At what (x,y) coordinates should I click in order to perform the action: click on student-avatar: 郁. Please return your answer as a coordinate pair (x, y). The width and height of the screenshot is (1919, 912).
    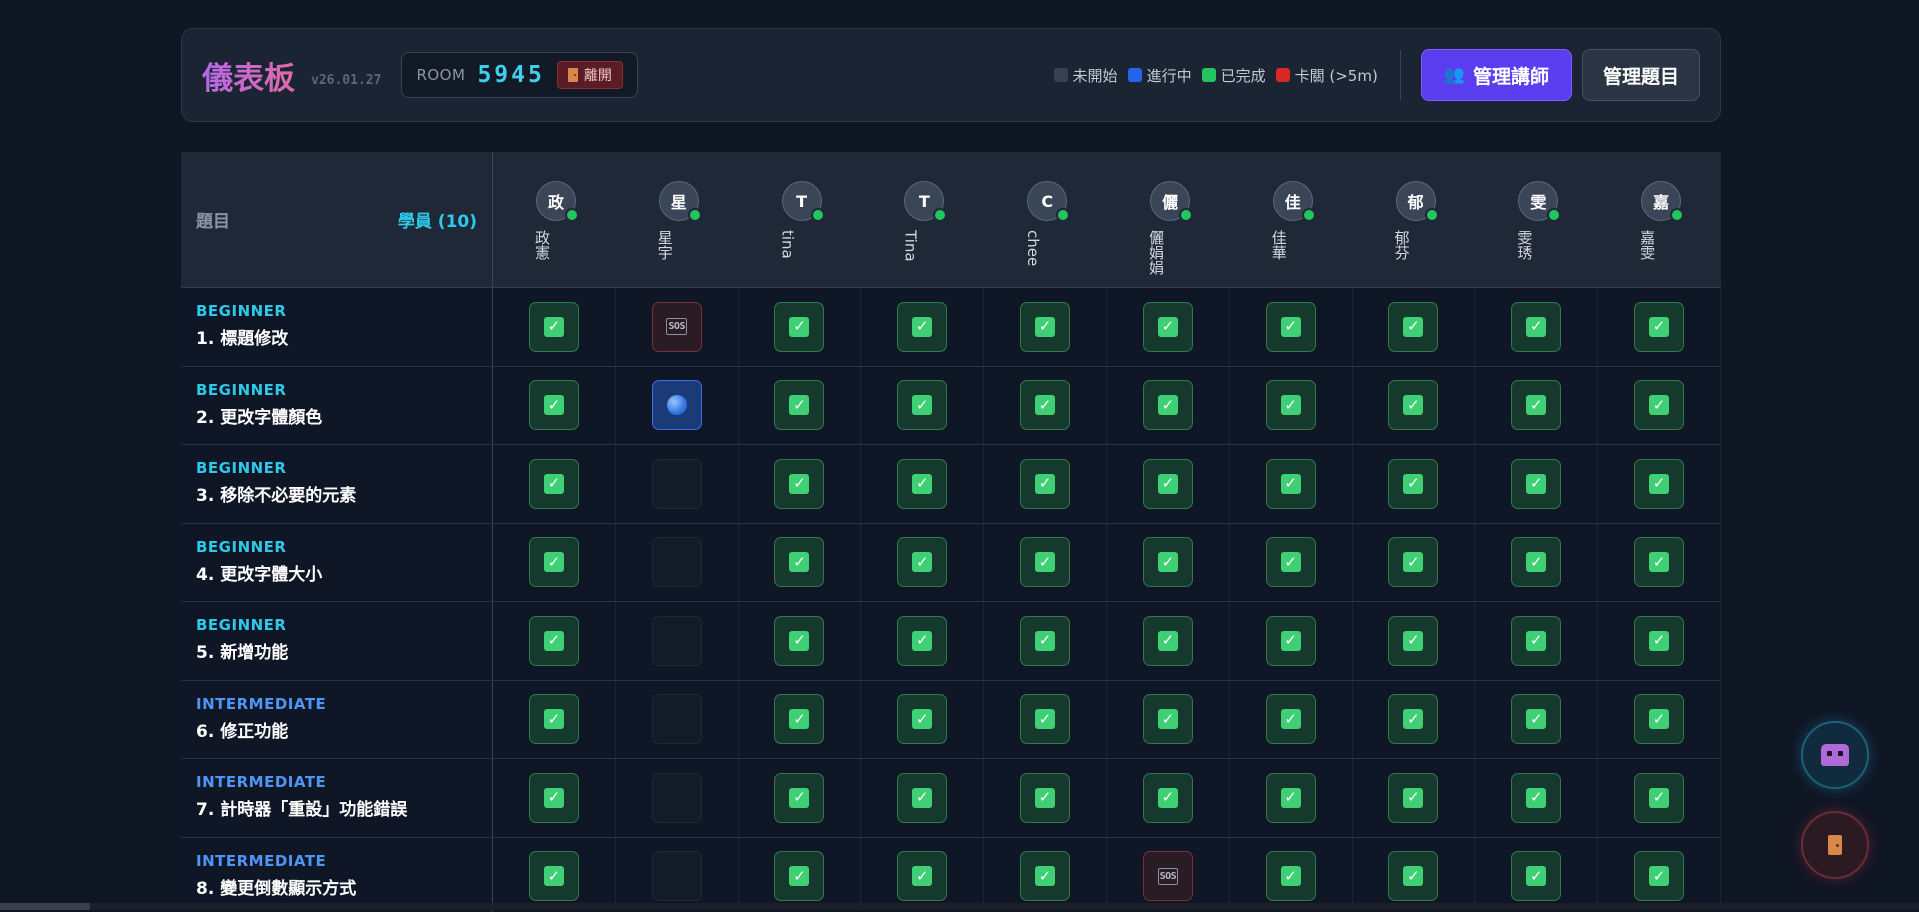
    Looking at the image, I should click on (1416, 201).